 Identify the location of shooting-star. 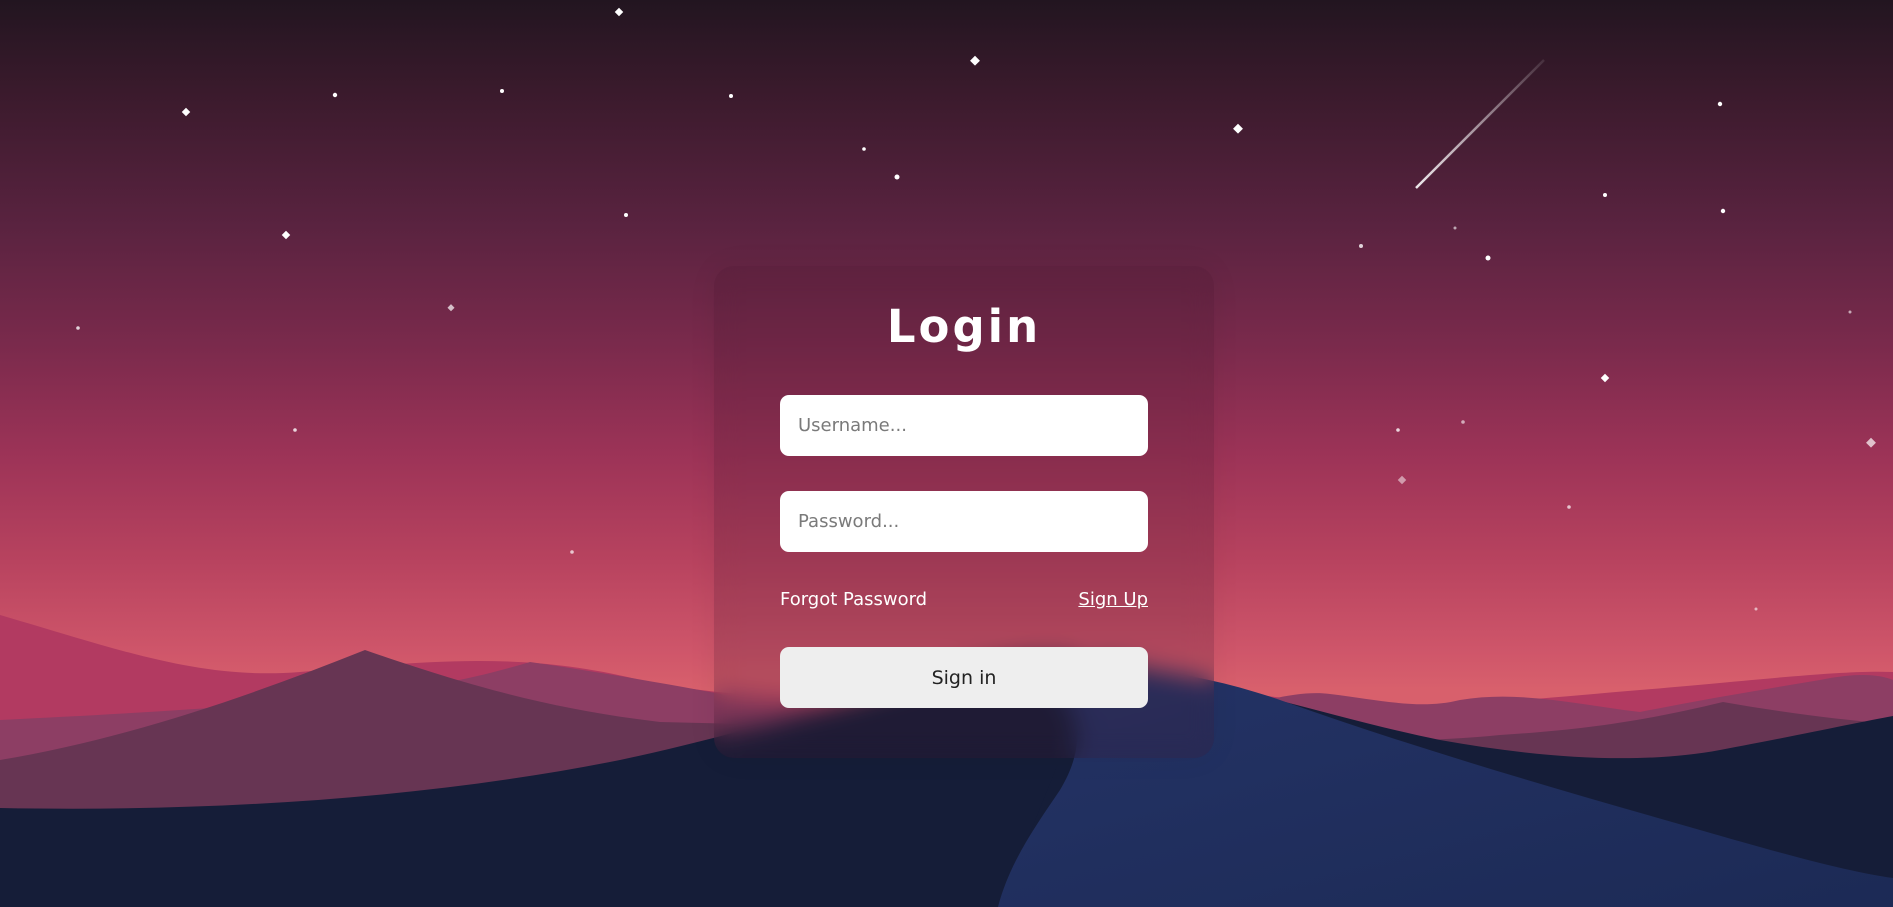
(1480, 124).